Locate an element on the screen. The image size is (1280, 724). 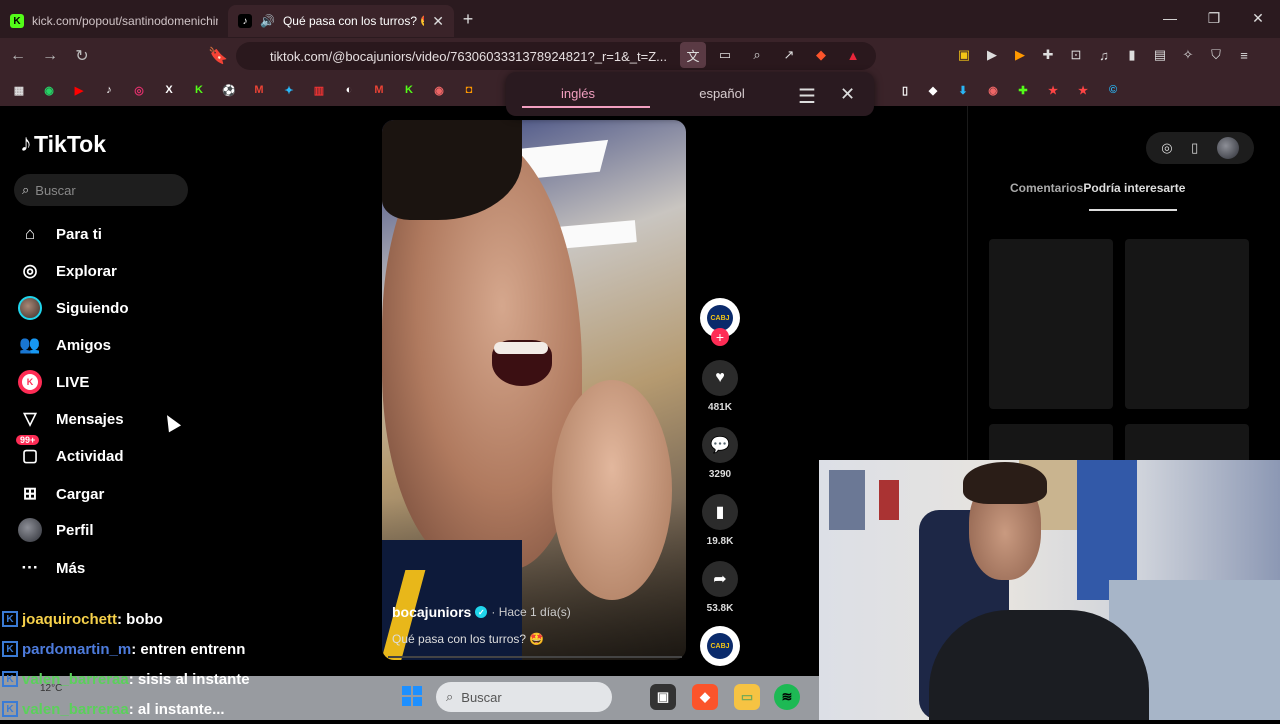
bookmark-icon: 🔖 is located at coordinates (218, 56).